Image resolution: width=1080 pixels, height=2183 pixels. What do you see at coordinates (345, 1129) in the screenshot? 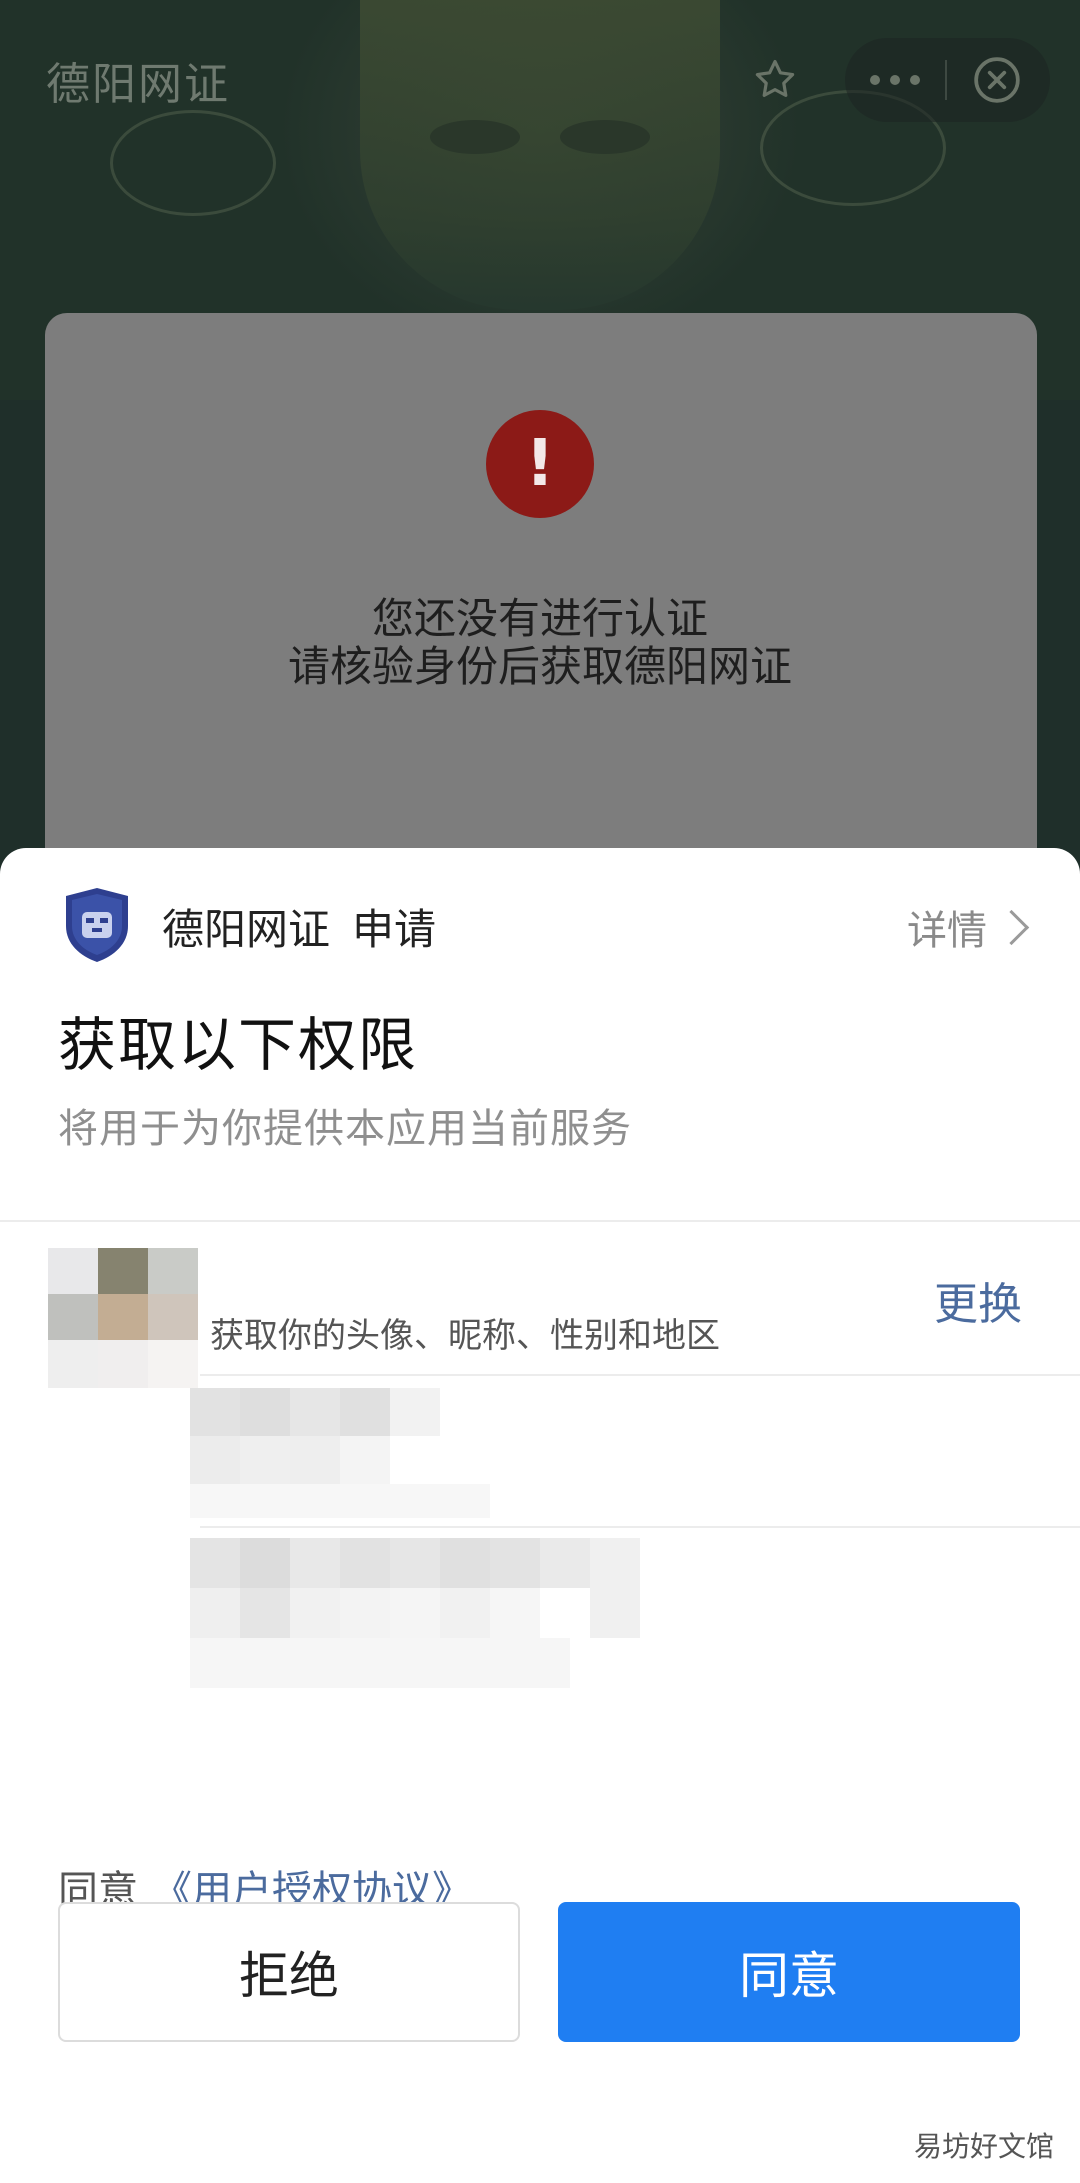
I see `sheet-subtitle: 将用于为你提供本应用当前服务` at bounding box center [345, 1129].